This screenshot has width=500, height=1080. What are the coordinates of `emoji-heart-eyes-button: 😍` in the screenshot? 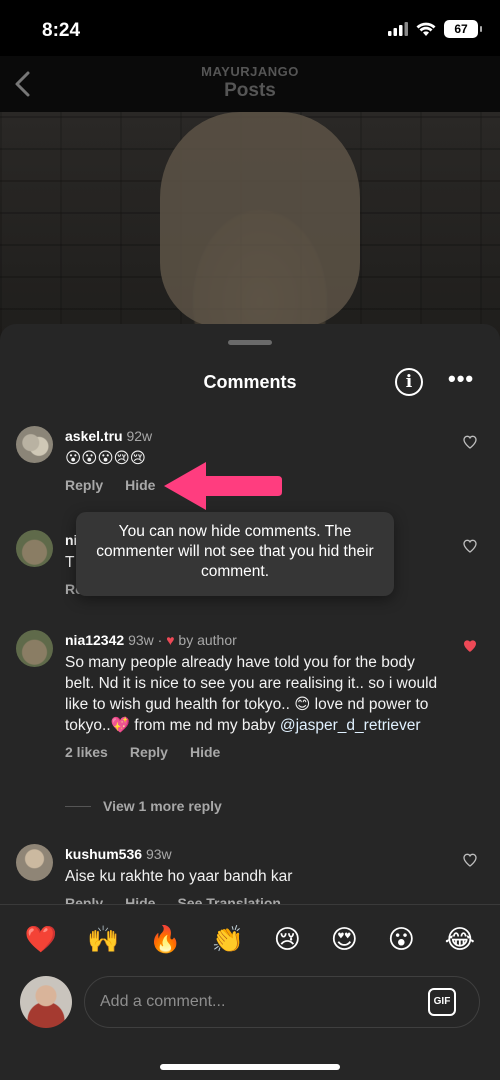 It's located at (344, 940).